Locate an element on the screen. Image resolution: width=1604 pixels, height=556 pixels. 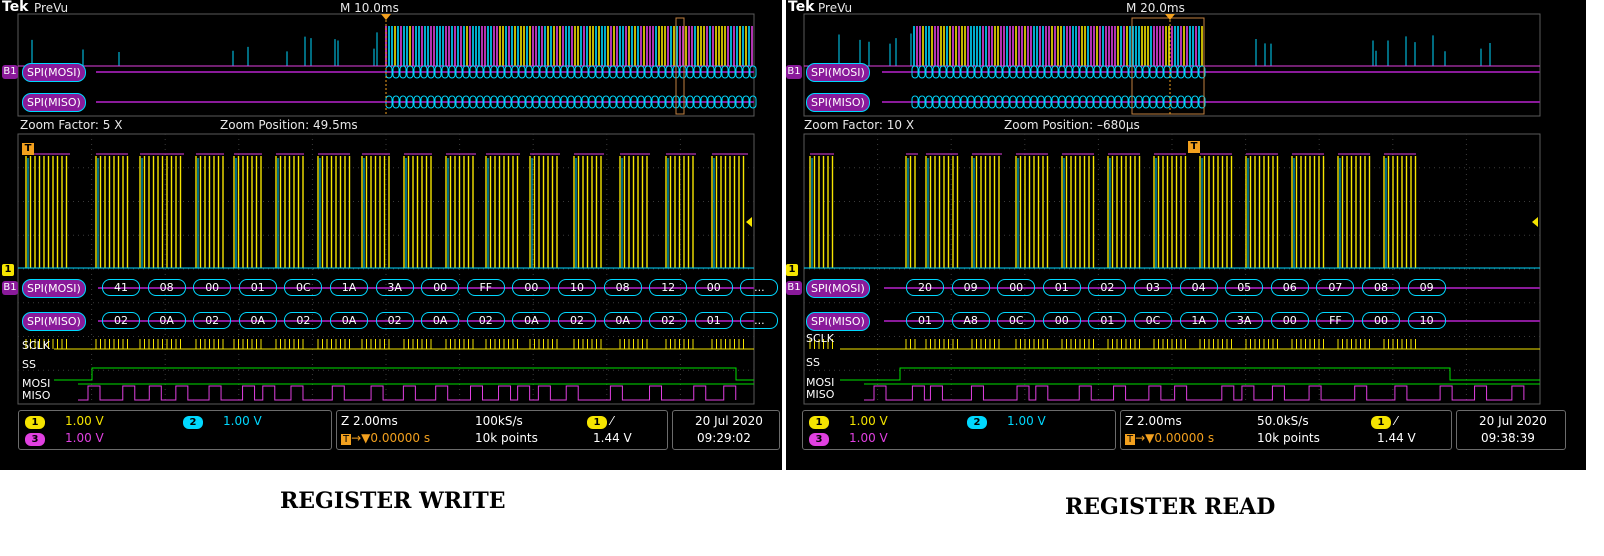
mosi-decoded-byte: 03 is located at coordinates (1153, 287).